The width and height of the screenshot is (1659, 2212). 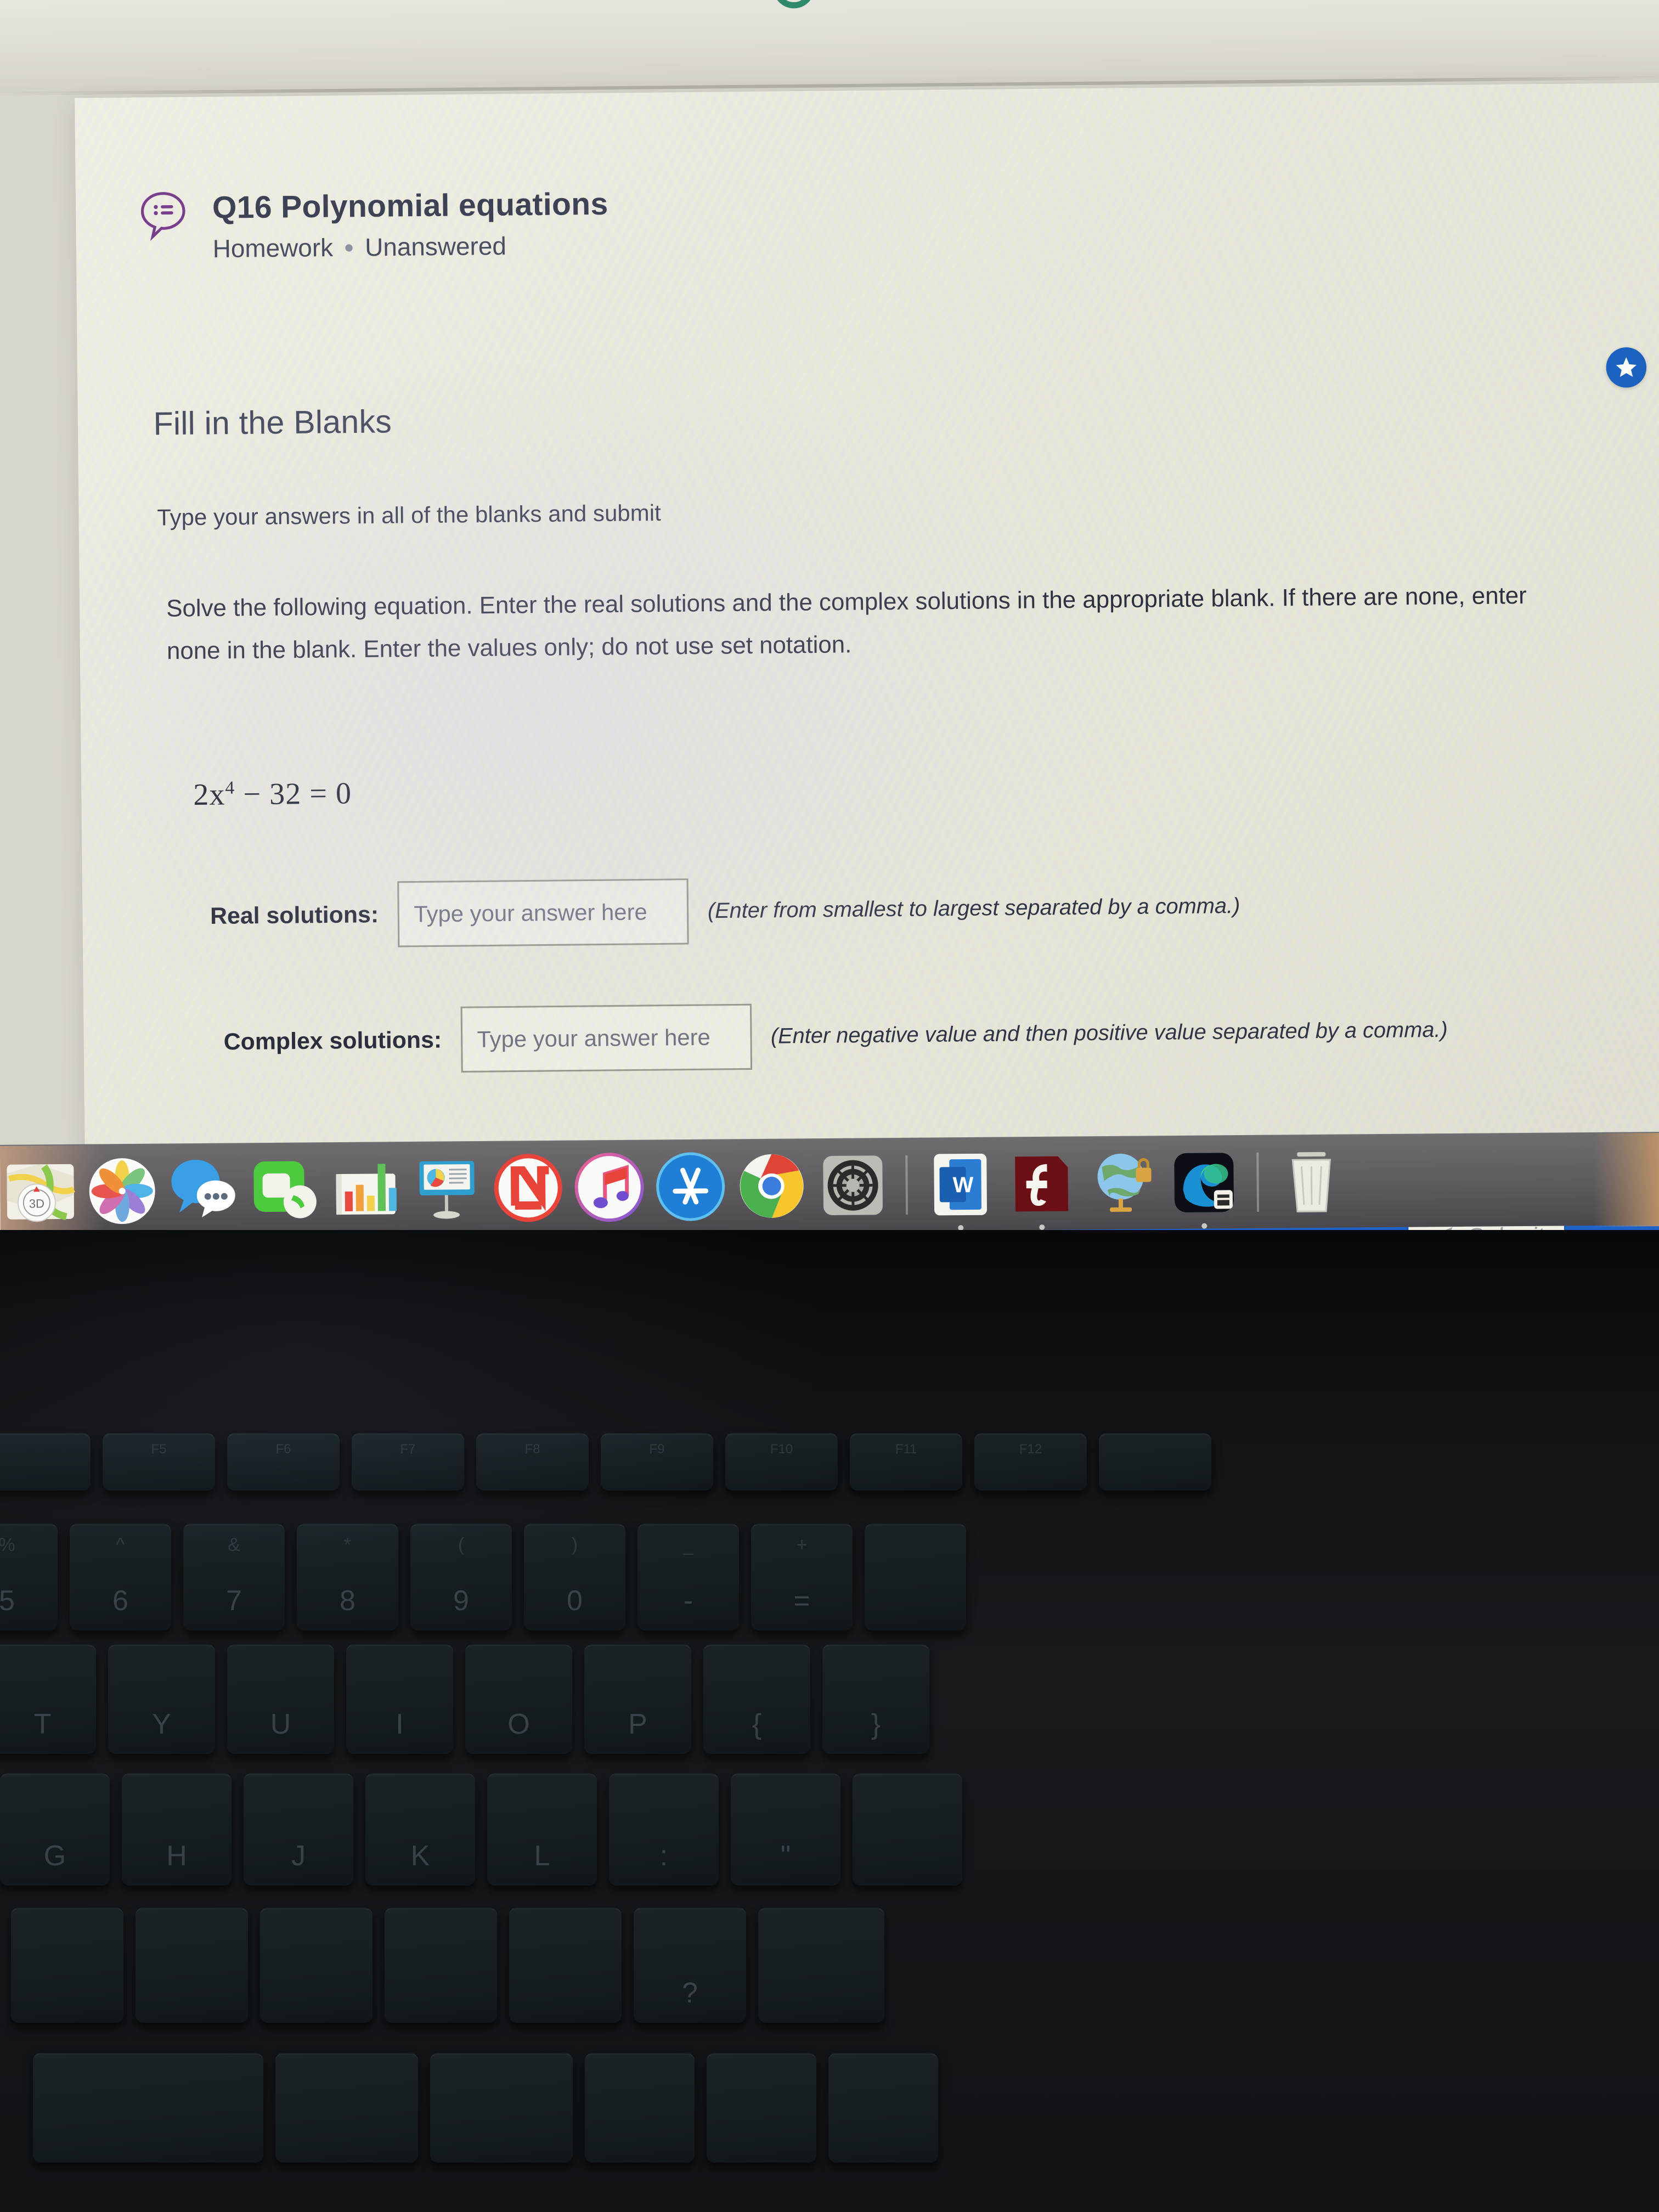 I want to click on key-h: H, so click(x=177, y=1830).